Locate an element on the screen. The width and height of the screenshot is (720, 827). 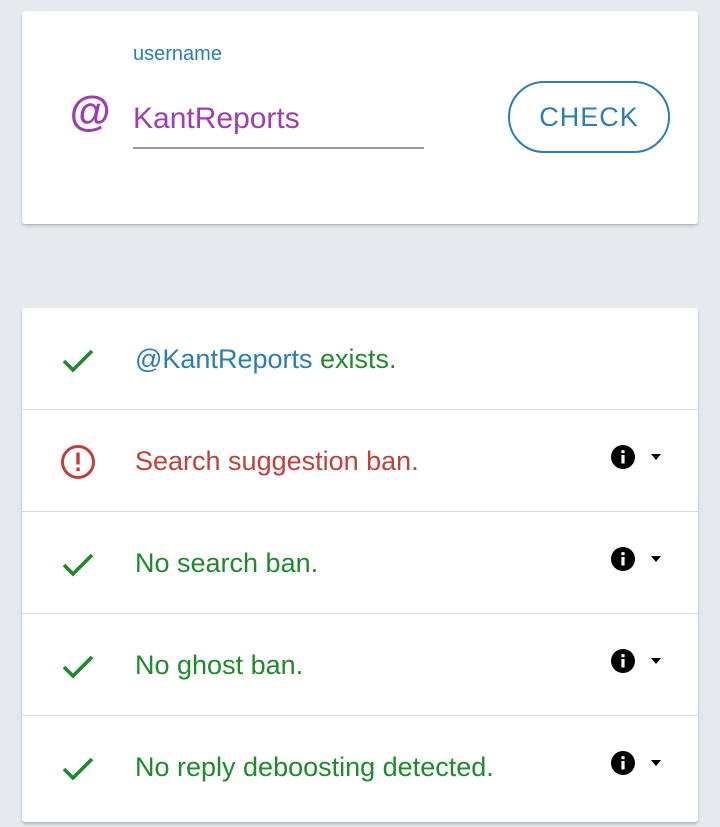
result-text-exists: @KantReports exists. is located at coordinates (266, 359).